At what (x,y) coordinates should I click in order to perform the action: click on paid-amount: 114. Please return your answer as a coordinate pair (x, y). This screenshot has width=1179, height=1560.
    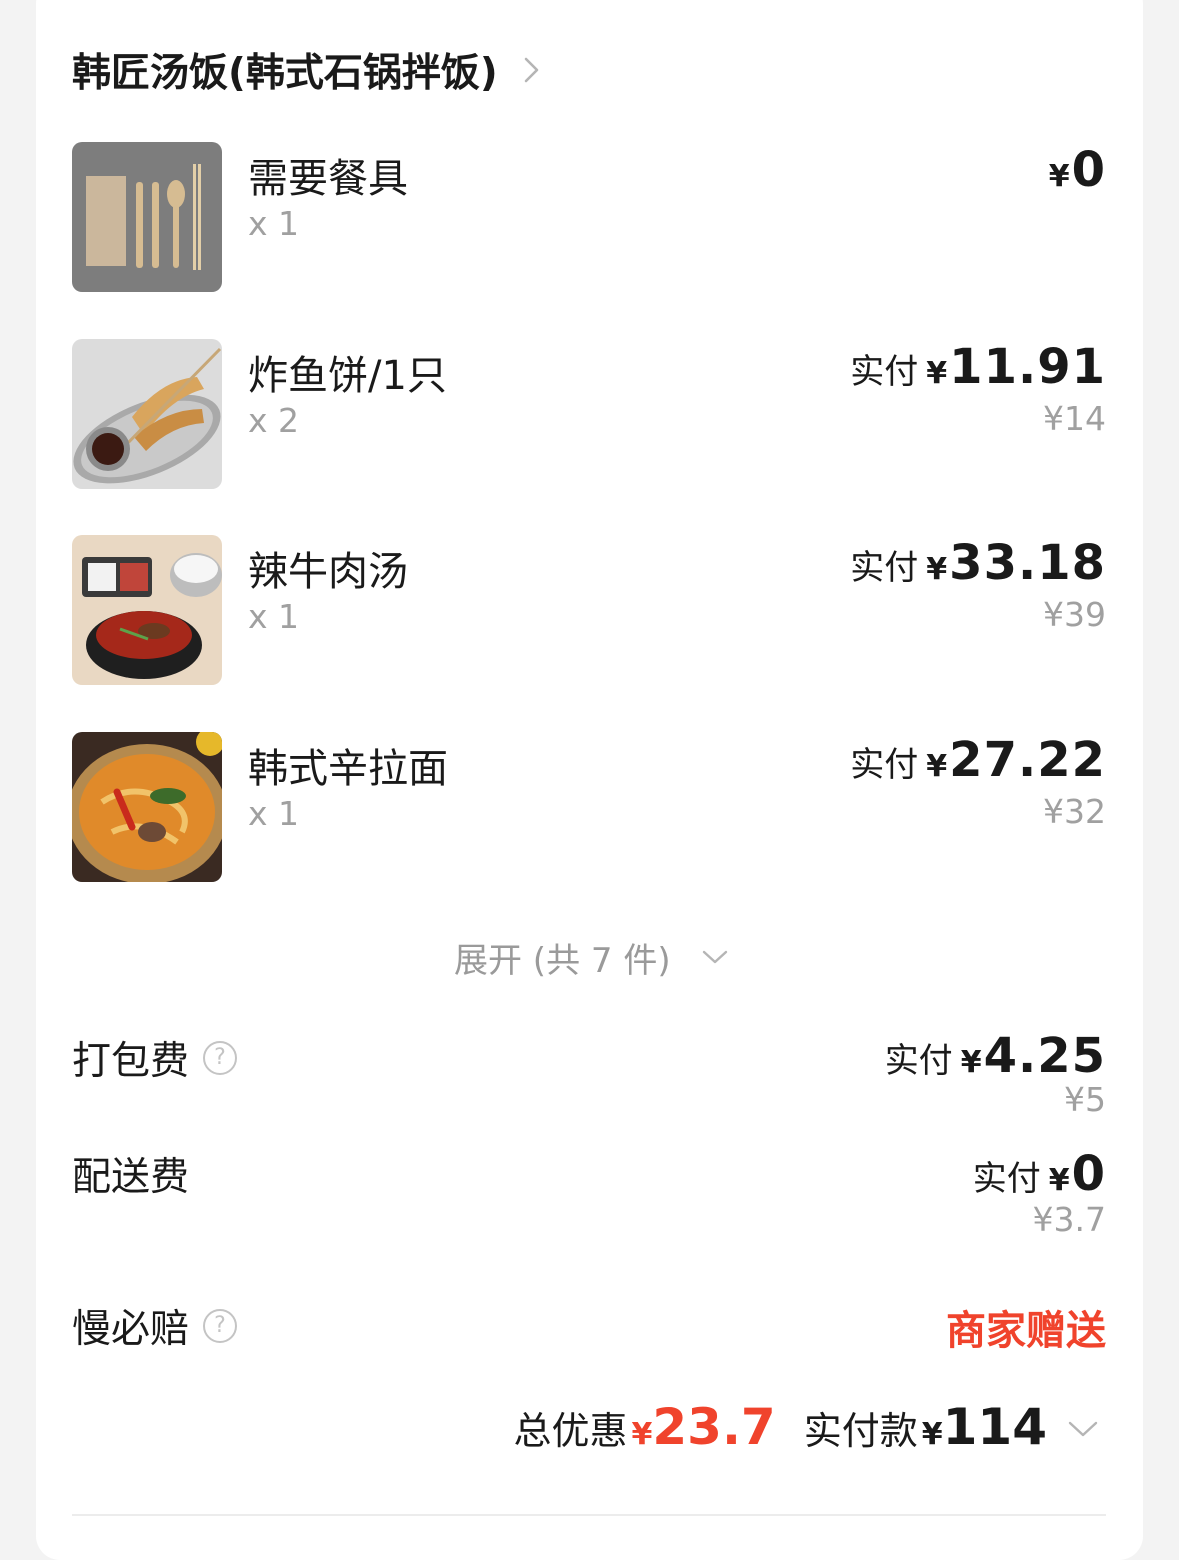
    Looking at the image, I should click on (994, 1427).